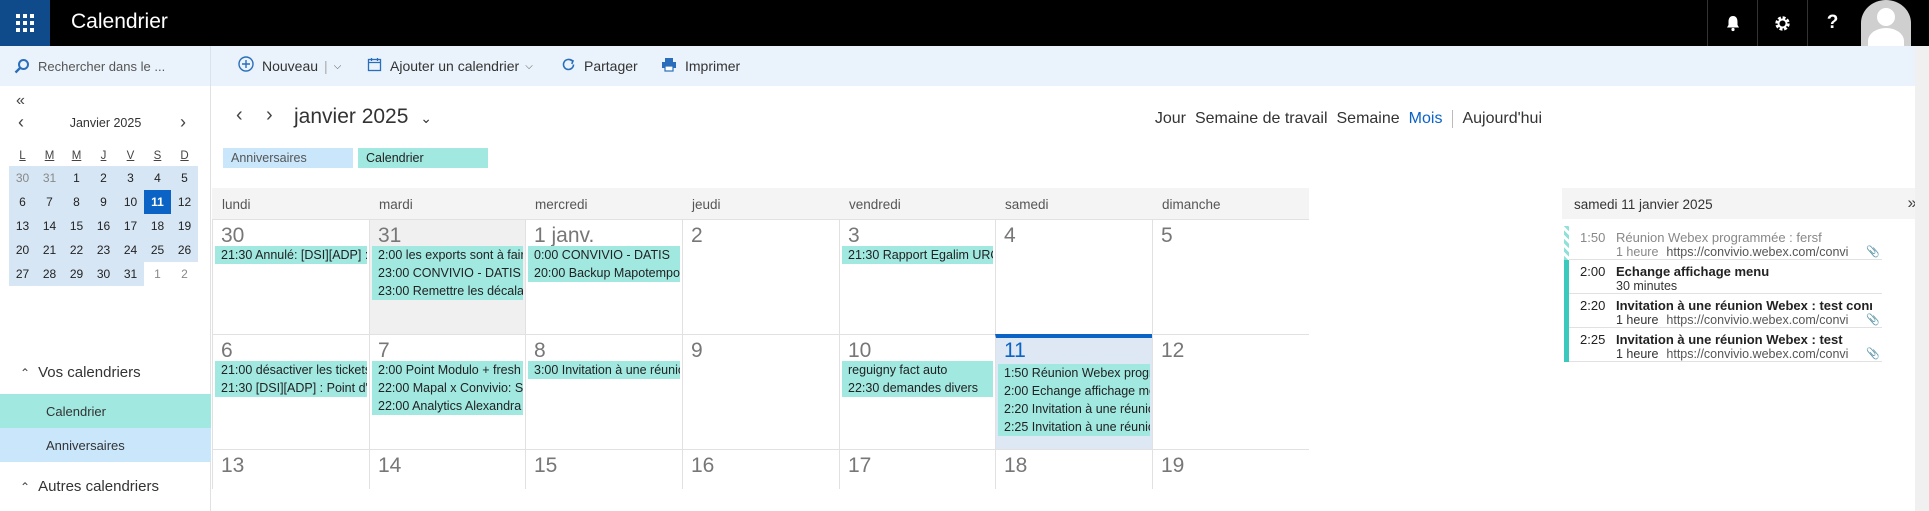 The width and height of the screenshot is (1929, 511). What do you see at coordinates (760, 391) in the screenshot?
I see `day-cell: 9` at bounding box center [760, 391].